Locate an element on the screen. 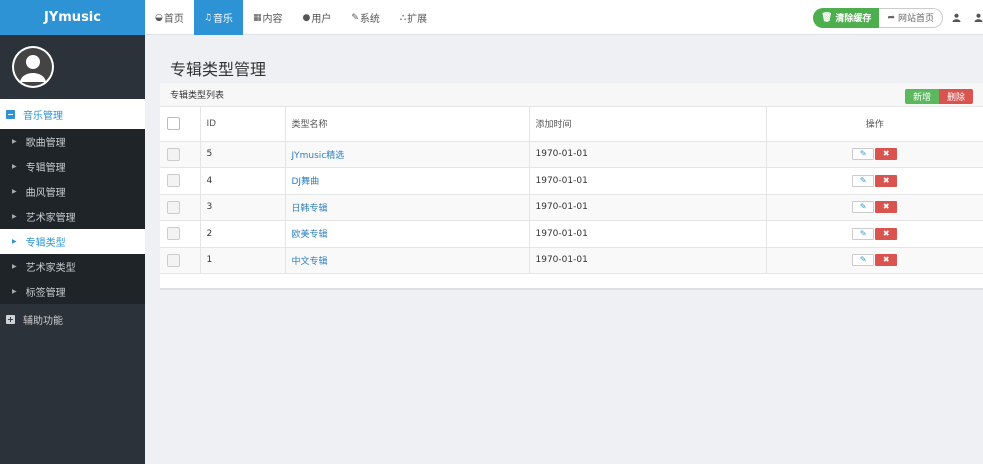 The height and width of the screenshot is (464, 983). type-name-link: DJ舞曲 is located at coordinates (306, 182).